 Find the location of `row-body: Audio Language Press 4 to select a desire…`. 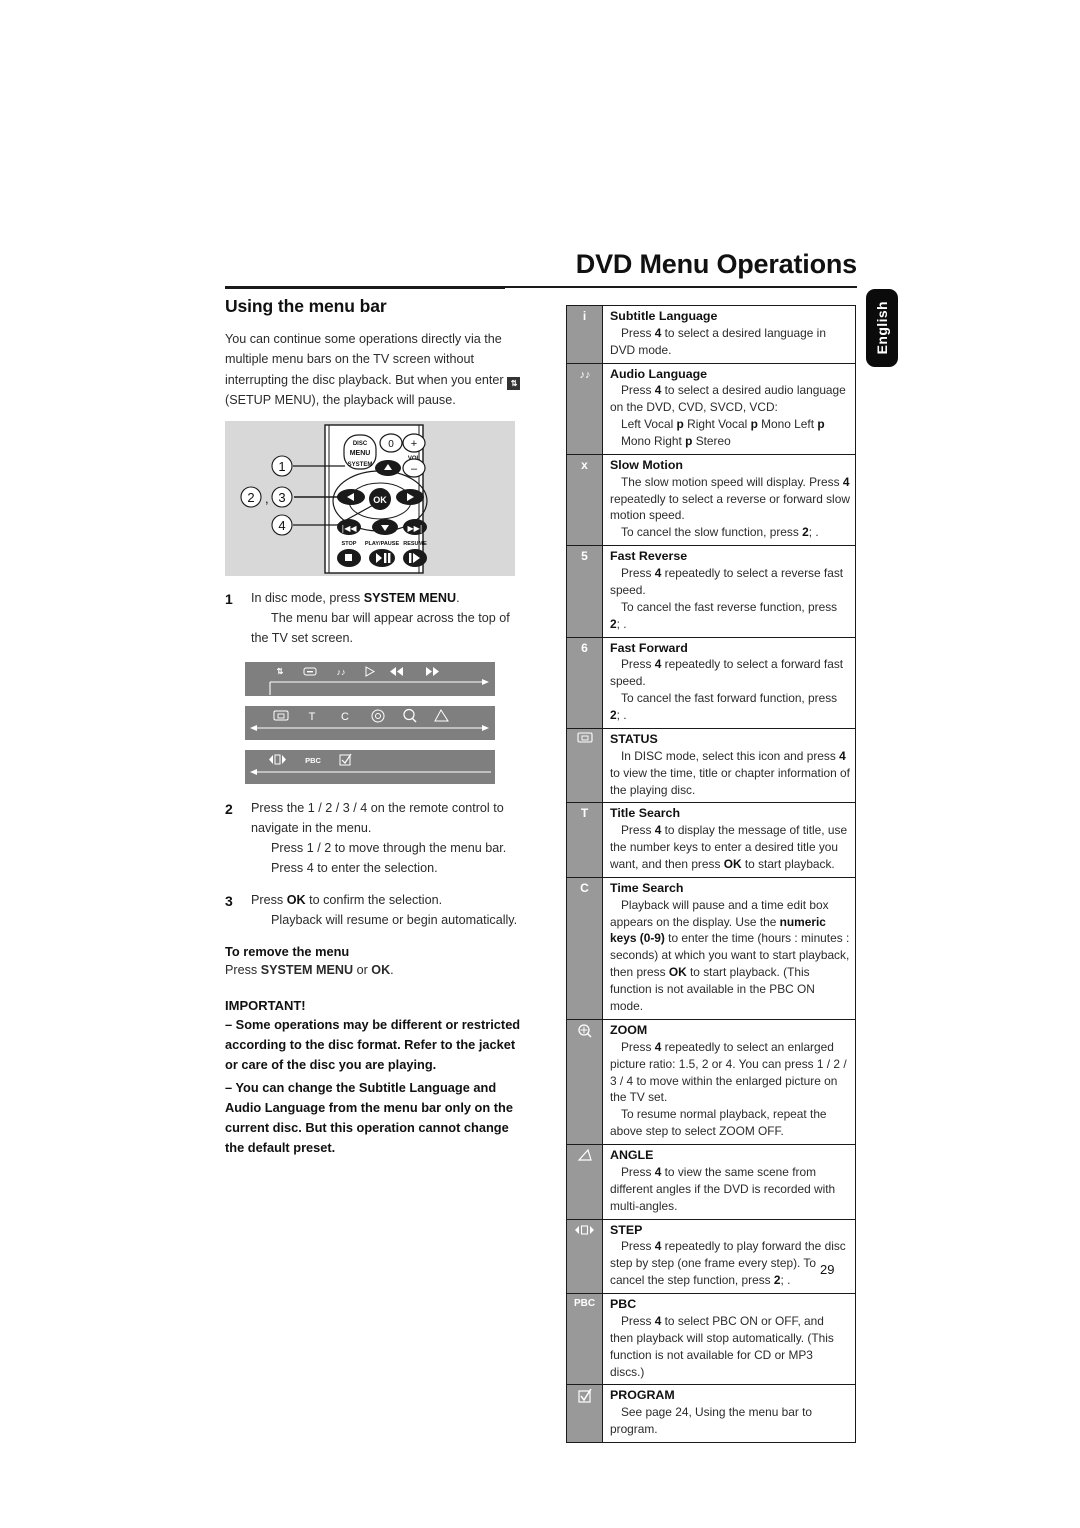

row-body: Audio Language Press 4 to select a desire… is located at coordinates (729, 409).